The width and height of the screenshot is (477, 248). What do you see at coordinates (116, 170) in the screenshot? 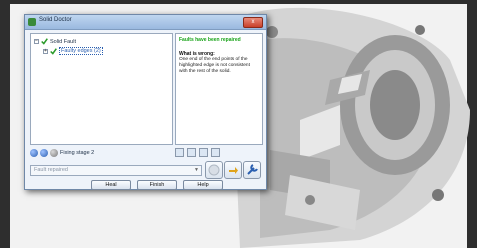
I see `repair-status-dropdown: Fault repaired ▼` at bounding box center [116, 170].